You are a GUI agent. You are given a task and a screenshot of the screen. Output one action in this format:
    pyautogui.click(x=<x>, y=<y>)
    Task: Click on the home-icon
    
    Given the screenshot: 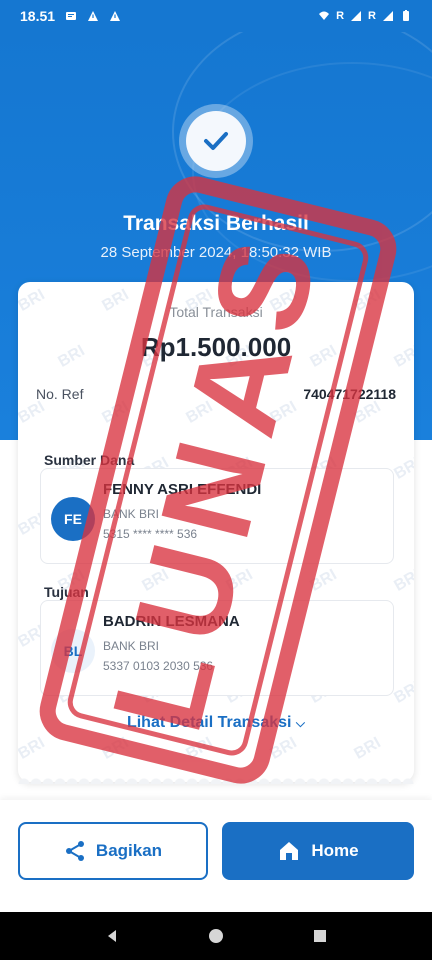 What is the action you would take?
    pyautogui.click(x=289, y=851)
    